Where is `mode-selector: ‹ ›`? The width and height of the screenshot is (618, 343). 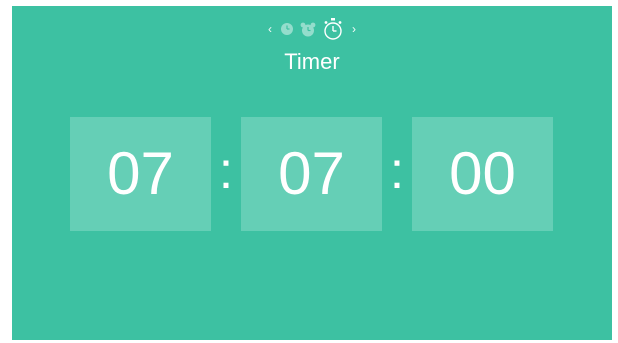
mode-selector: ‹ › is located at coordinates (312, 29).